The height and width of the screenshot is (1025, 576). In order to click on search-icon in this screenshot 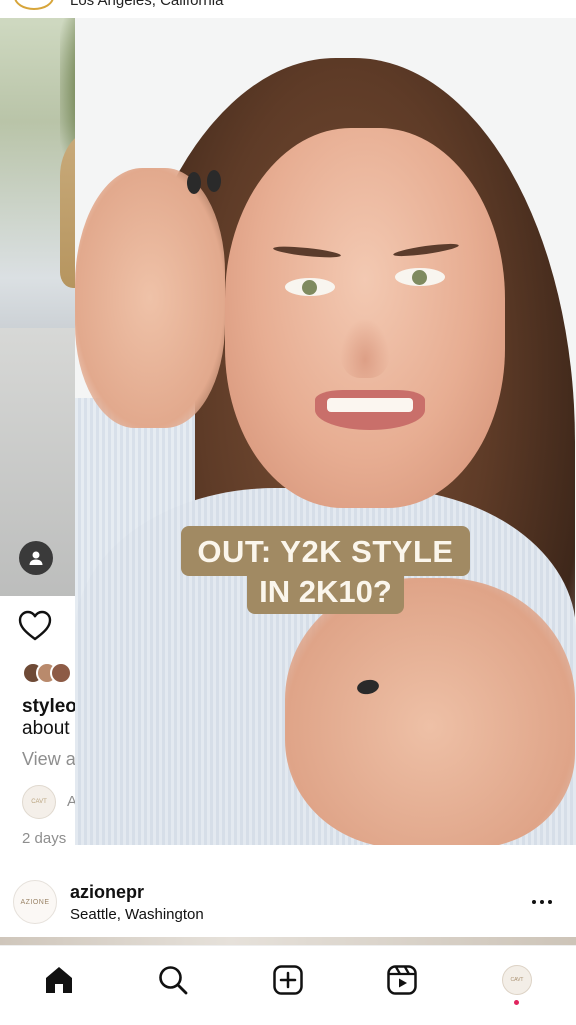, I will do `click(173, 980)`.